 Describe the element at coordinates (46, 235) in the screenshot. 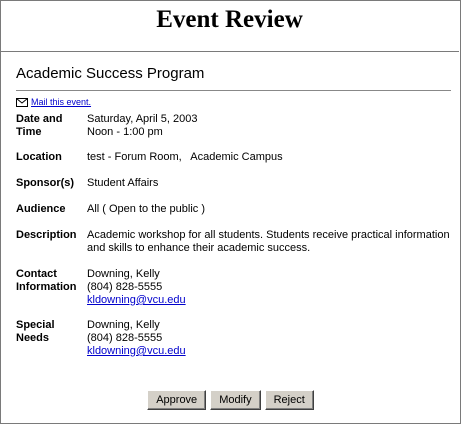

I see `description-label: Description` at that location.